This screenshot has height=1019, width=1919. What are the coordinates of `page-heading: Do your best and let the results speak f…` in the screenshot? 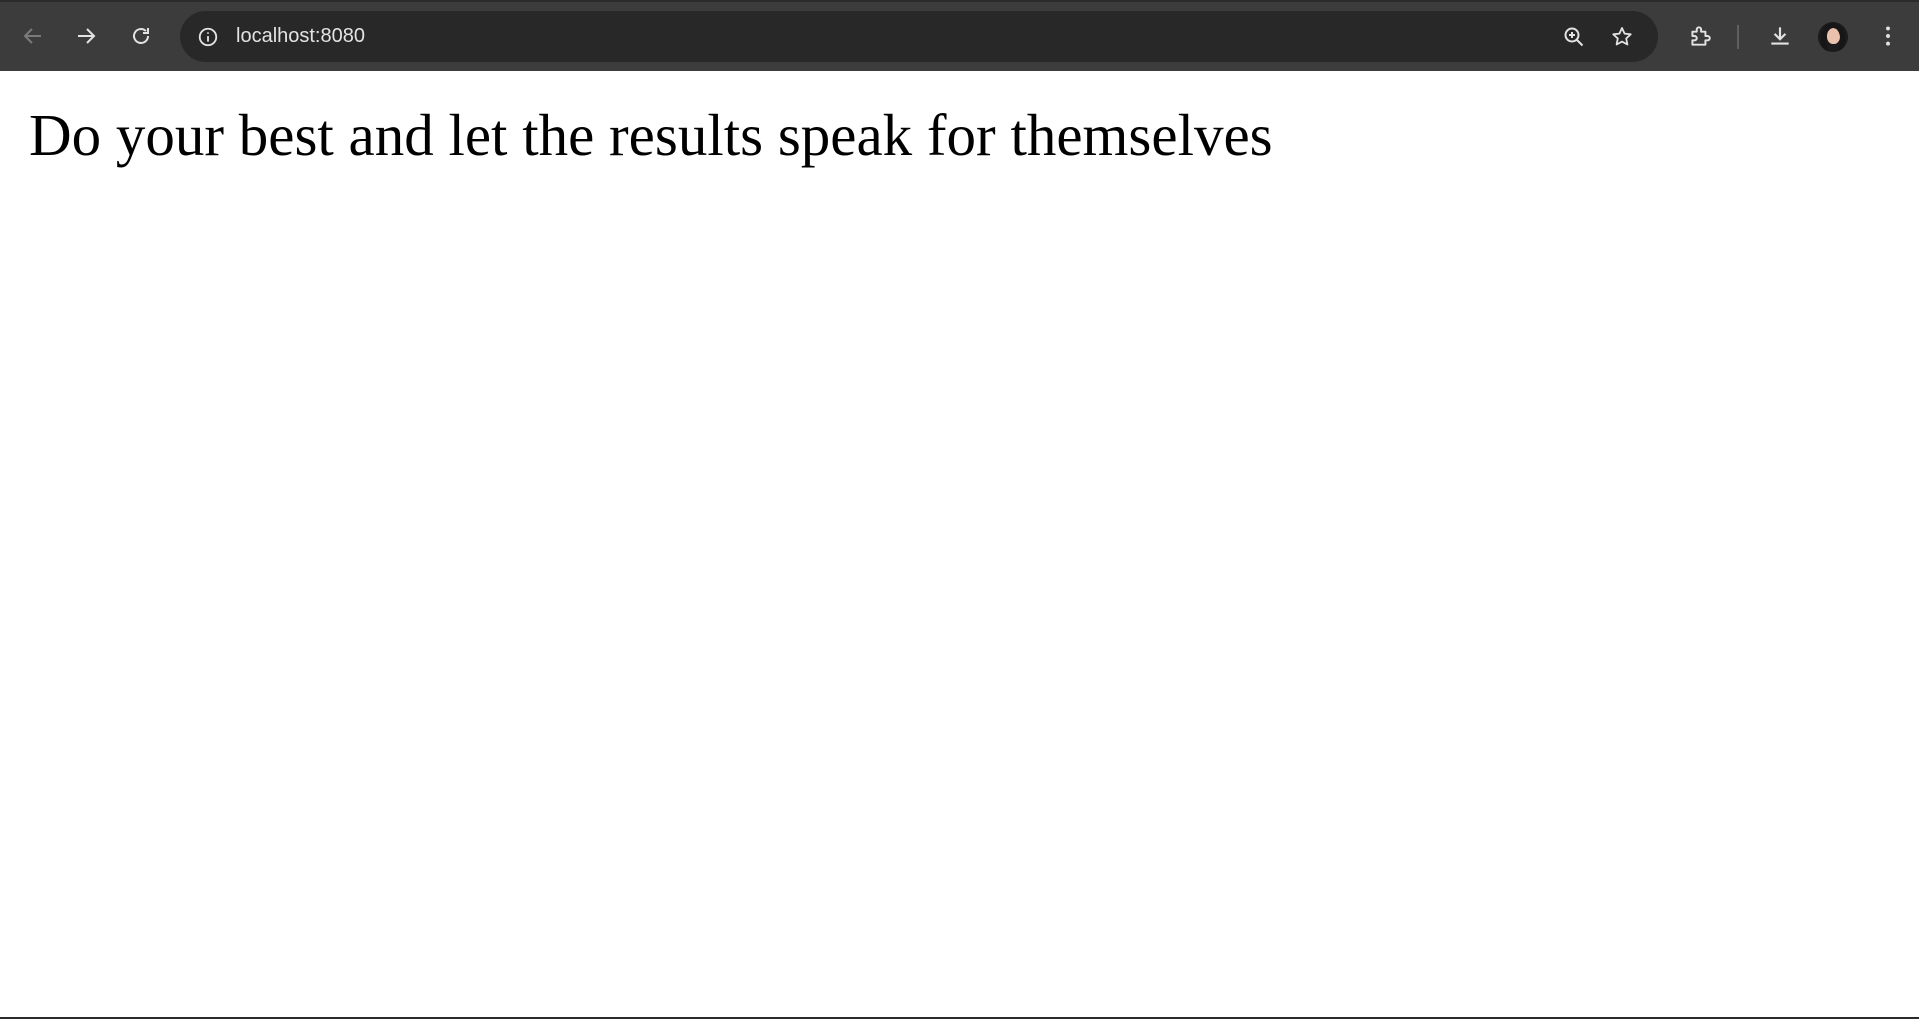 It's located at (651, 135).